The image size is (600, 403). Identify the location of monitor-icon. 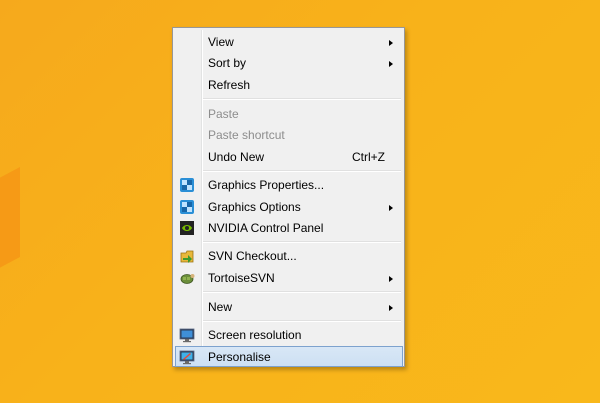
(187, 335).